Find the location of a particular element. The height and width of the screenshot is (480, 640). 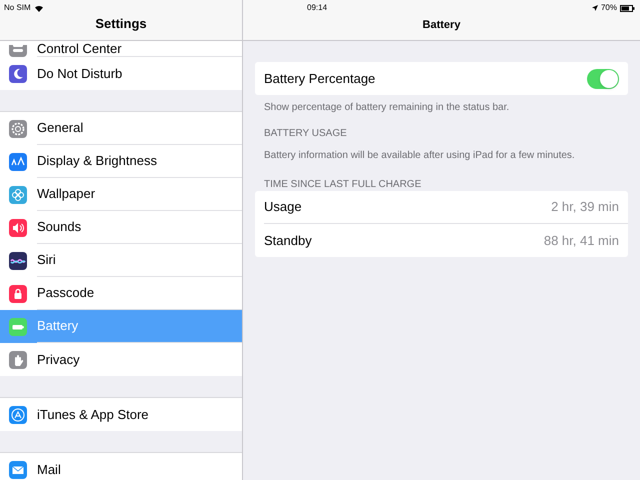

row-label: Usage is located at coordinates (283, 207).